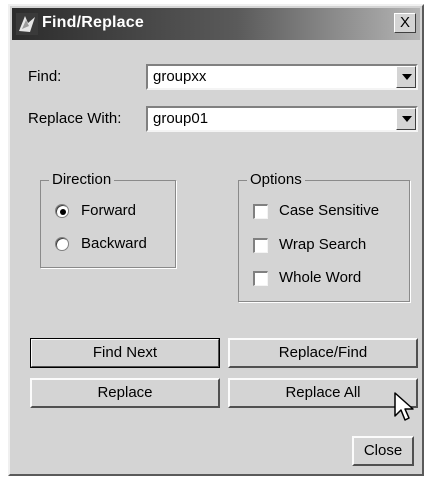 The width and height of the screenshot is (432, 483). I want to click on radio-backward-label: Backward, so click(114, 243).